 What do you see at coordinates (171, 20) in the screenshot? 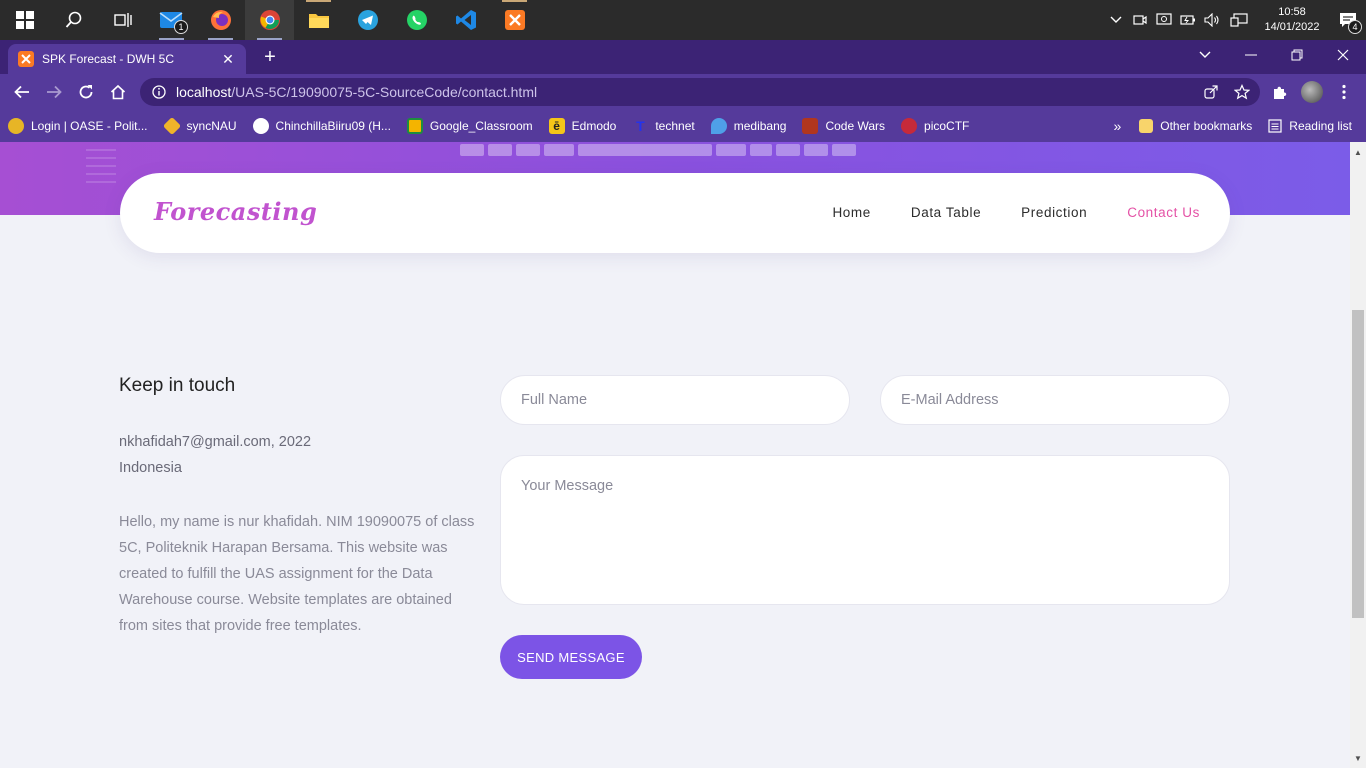
I see `taskbar-mail: 1` at bounding box center [171, 20].